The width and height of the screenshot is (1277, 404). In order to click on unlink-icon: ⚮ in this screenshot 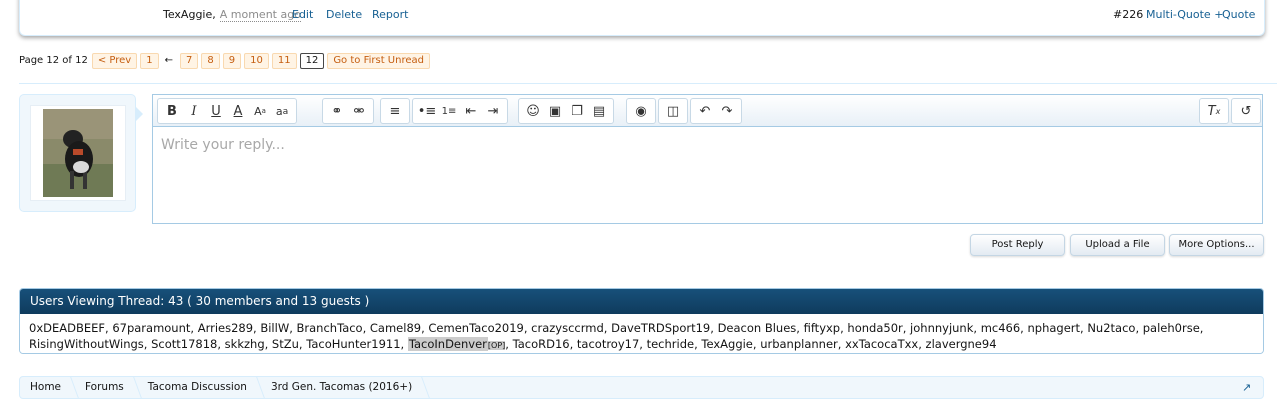, I will do `click(359, 111)`.